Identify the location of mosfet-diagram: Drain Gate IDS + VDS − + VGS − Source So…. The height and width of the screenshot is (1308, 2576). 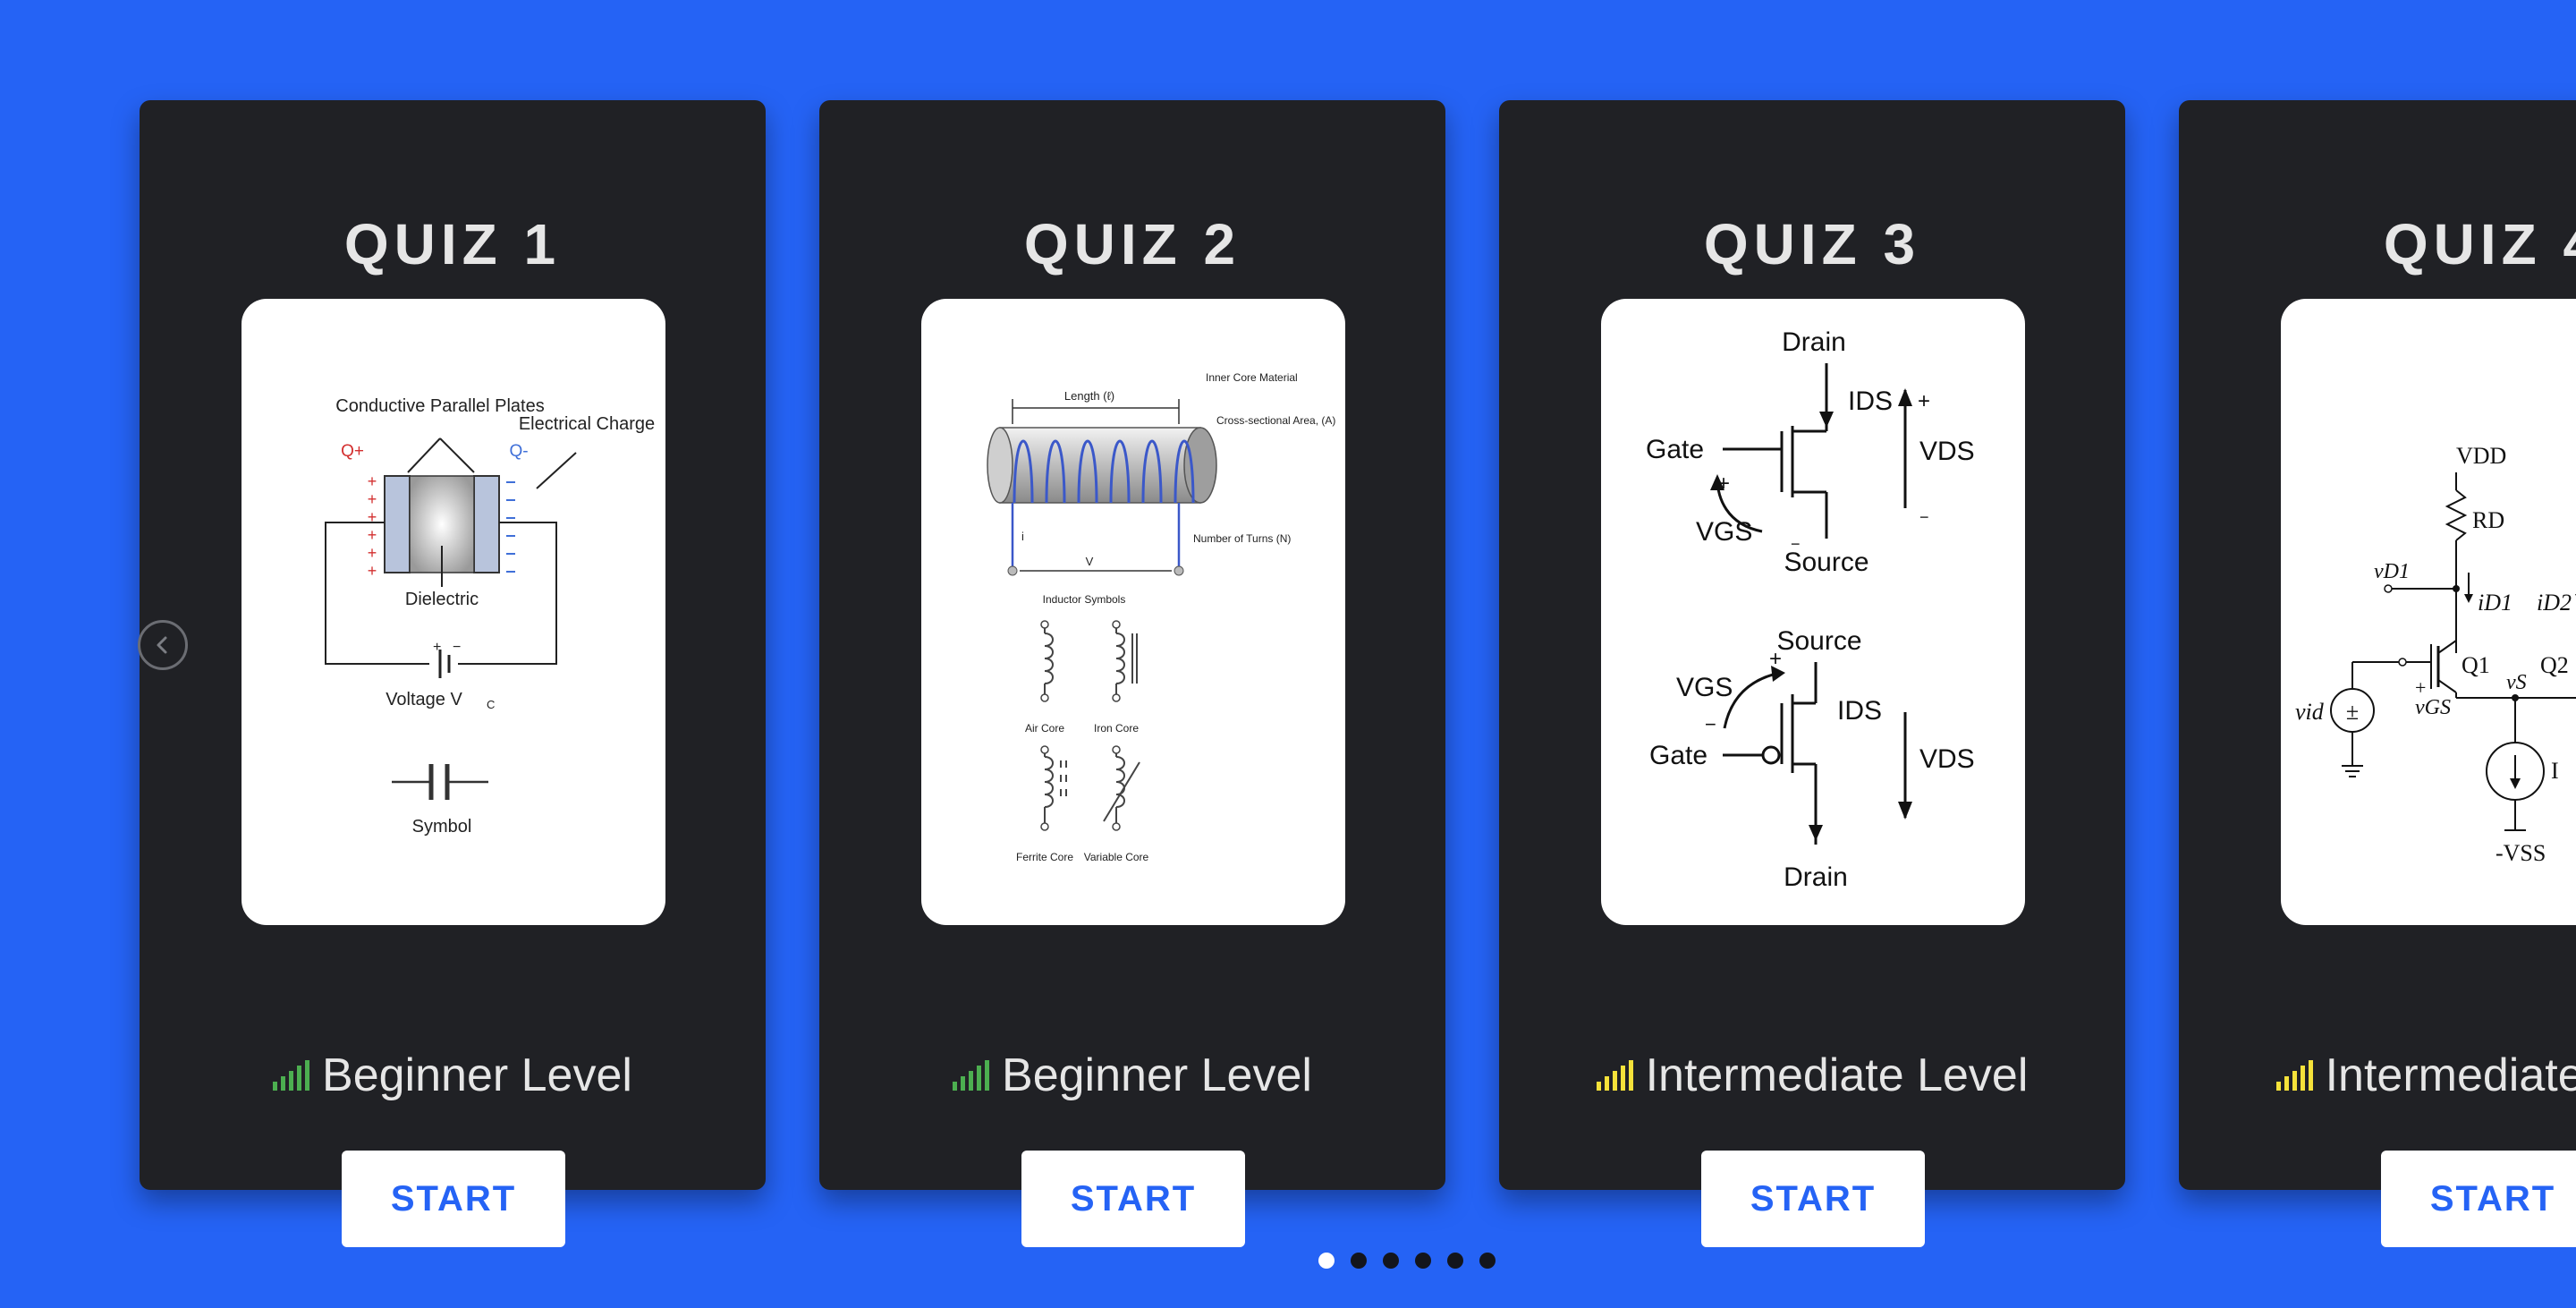
(1813, 612).